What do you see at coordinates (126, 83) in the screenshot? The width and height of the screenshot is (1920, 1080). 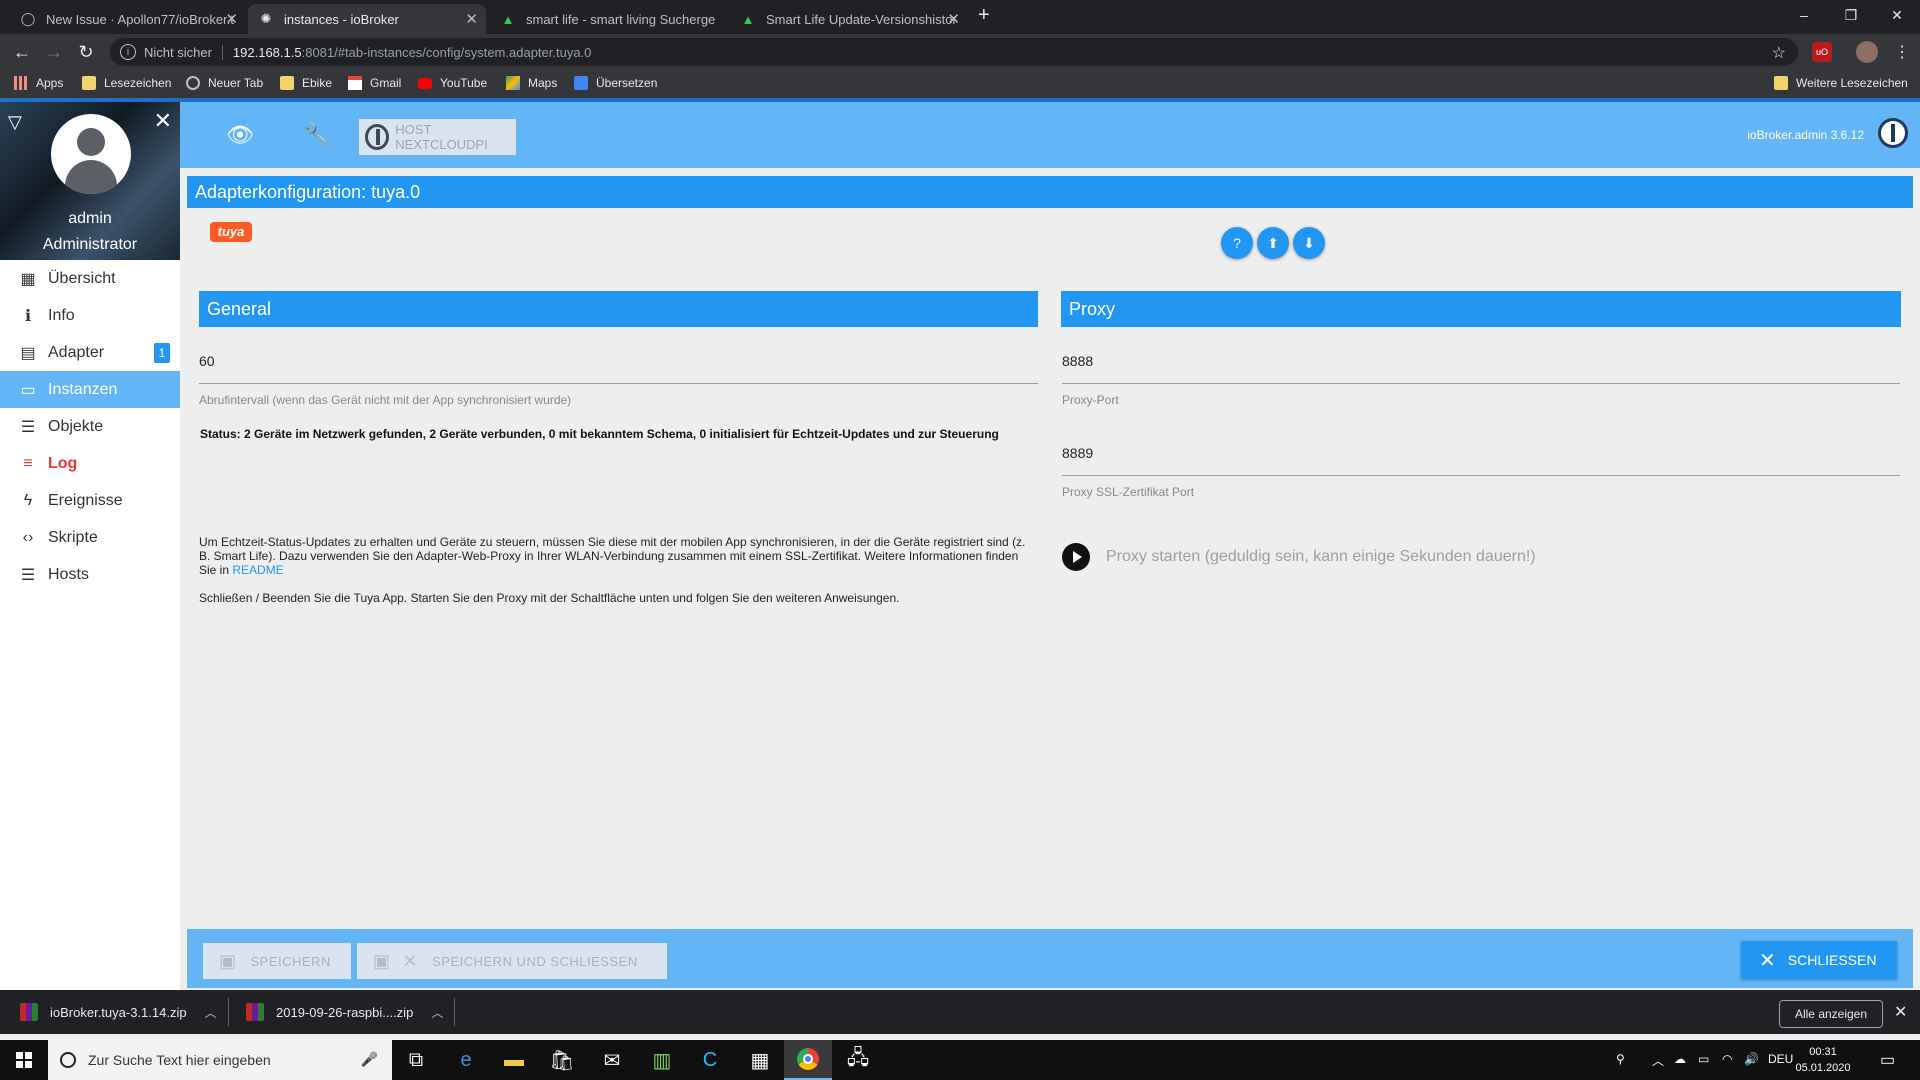 I see `bookmark-lesezeichen: Lesezeichen` at bounding box center [126, 83].